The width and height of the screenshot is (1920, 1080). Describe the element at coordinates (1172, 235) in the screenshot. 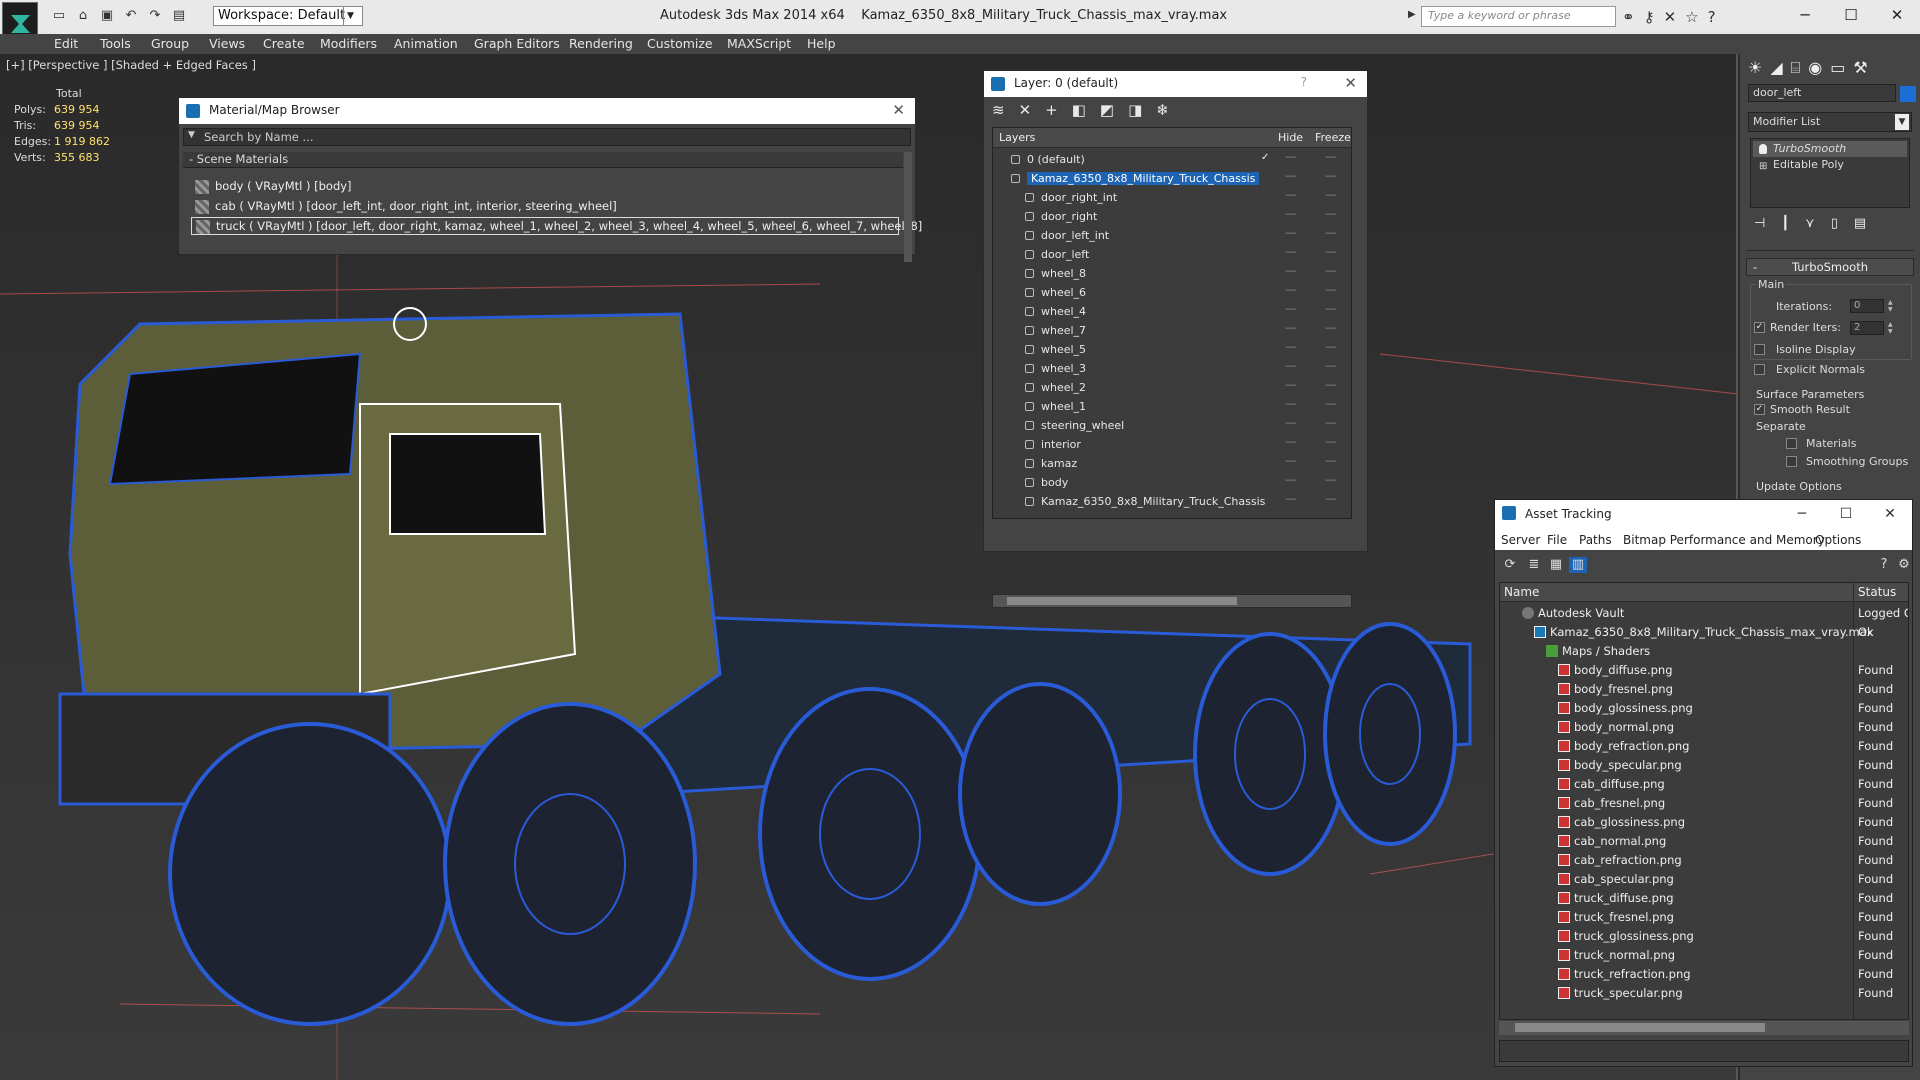

I see `layer-row: door_left_int ---- ----` at that location.